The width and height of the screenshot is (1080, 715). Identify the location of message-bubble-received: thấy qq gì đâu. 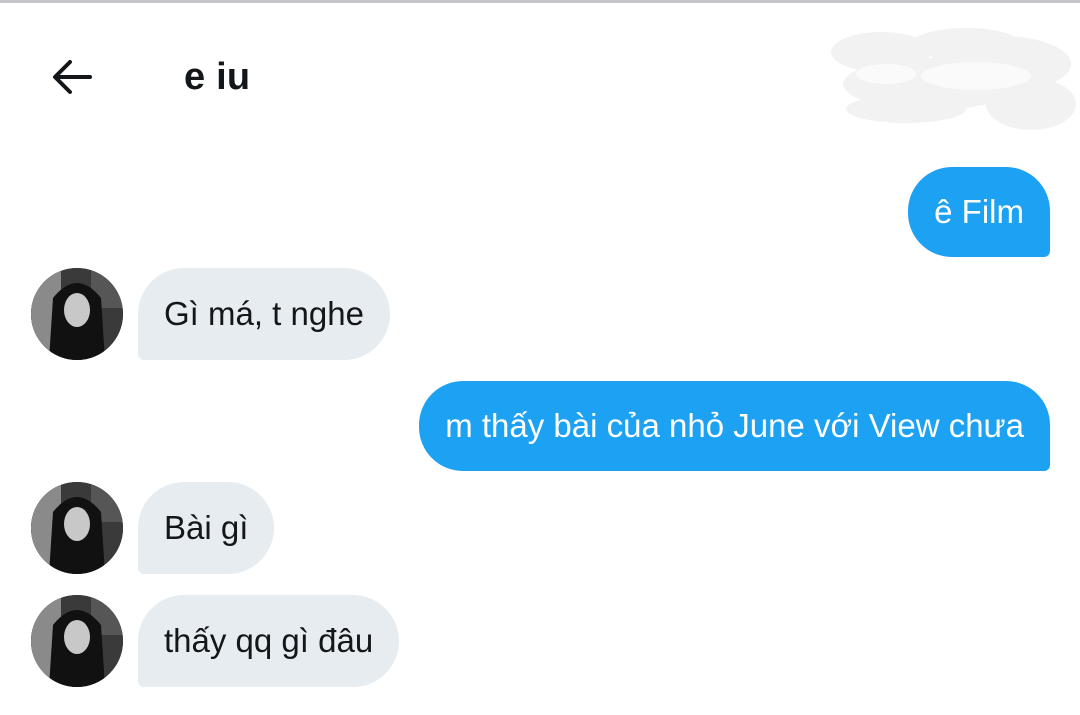
(269, 641).